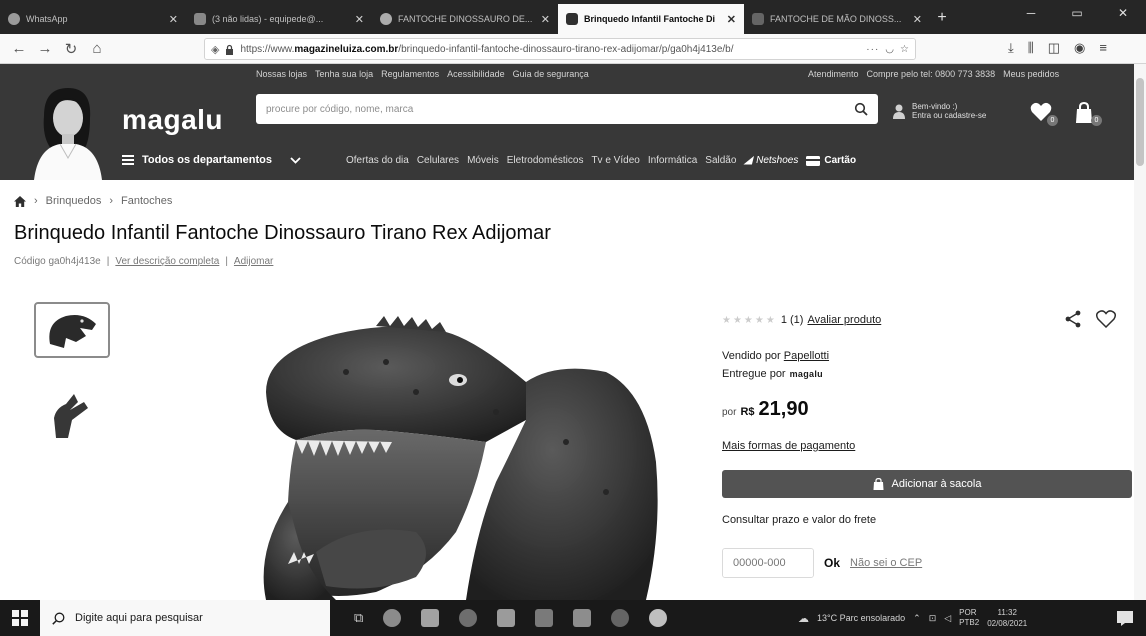  What do you see at coordinates (545, 160) in the screenshot?
I see `nav-link: Eletrodomésticos` at bounding box center [545, 160].